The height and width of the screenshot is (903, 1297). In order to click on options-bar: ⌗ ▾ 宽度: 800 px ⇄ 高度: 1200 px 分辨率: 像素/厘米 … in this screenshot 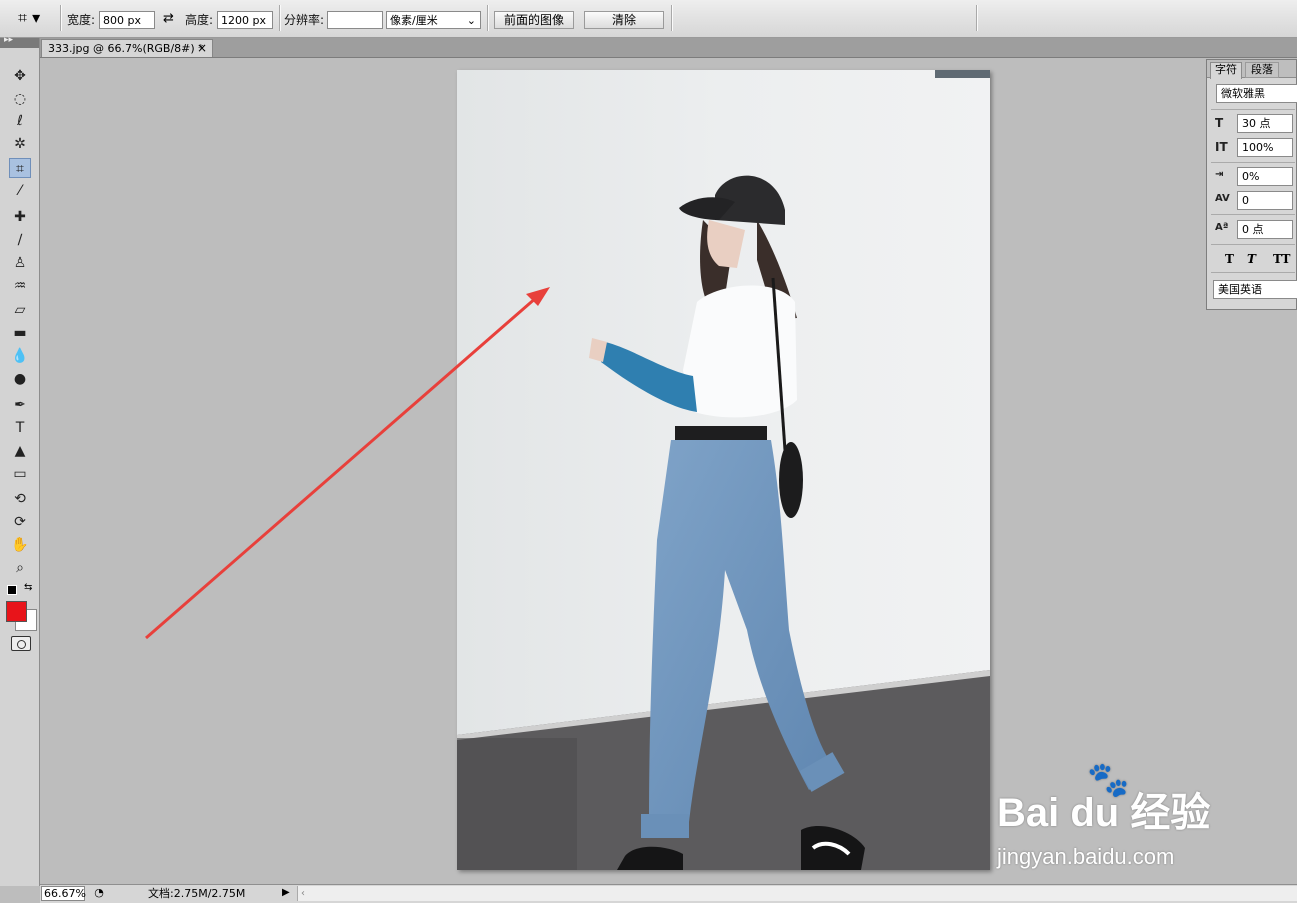, I will do `click(648, 19)`.